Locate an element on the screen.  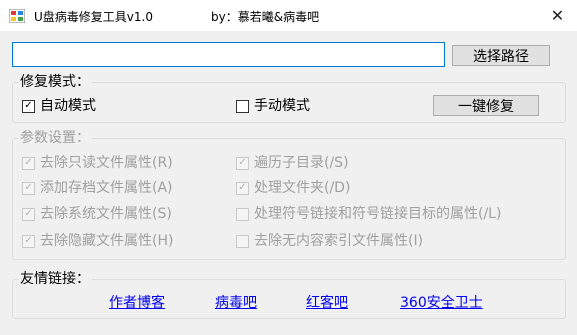
parameter-settings-legend: 参数设置： is located at coordinates (55, 138).